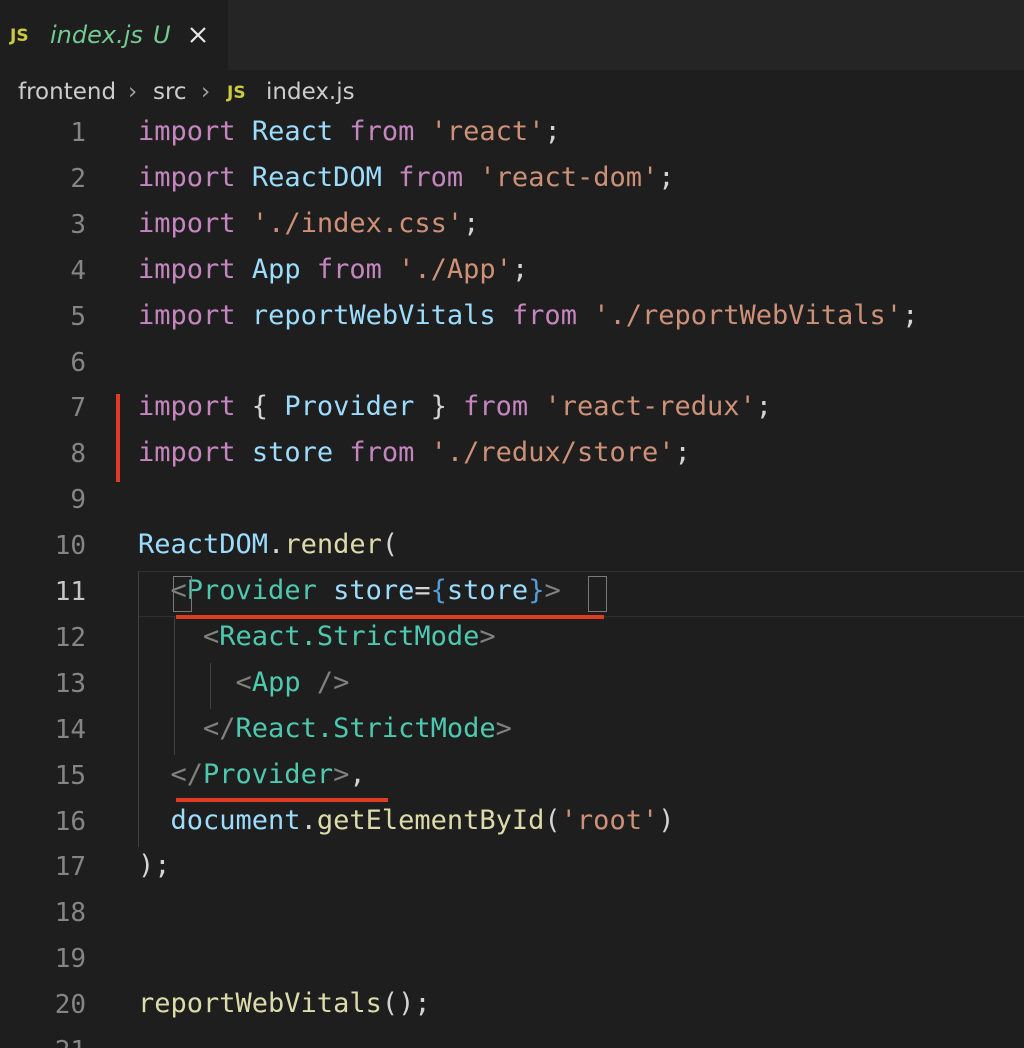 The width and height of the screenshot is (1024, 1048). I want to click on code-line: 19, so click(512, 961).